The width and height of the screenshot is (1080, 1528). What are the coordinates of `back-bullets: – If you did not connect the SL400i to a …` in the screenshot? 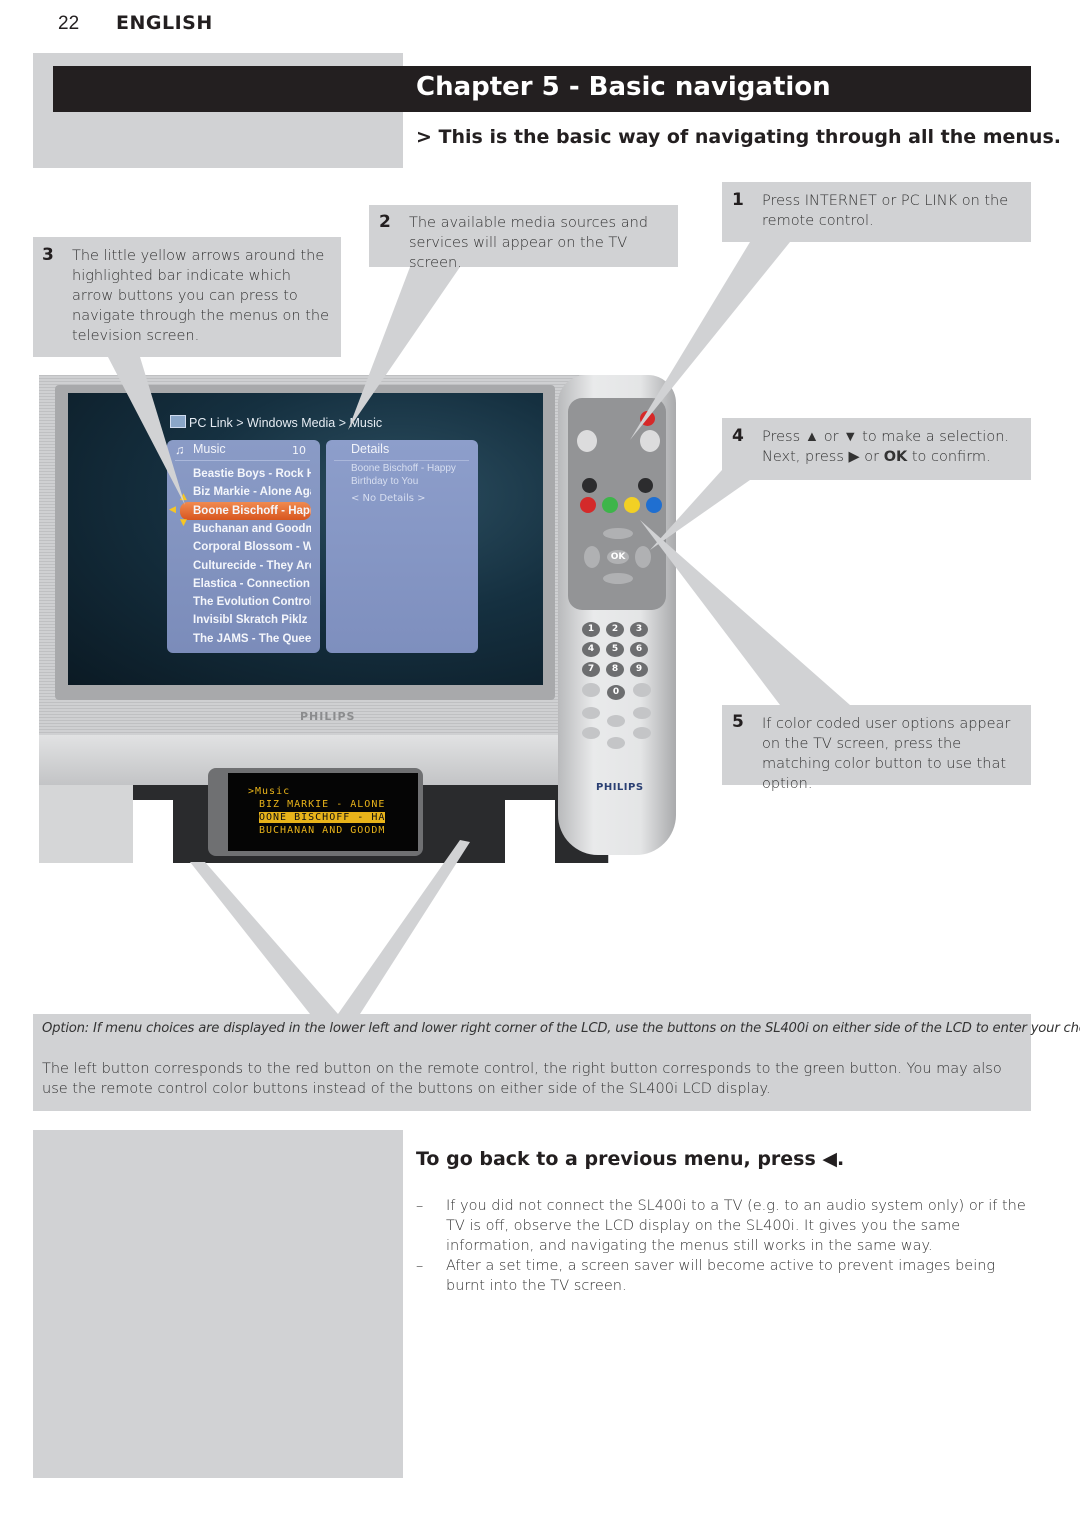 It's located at (724, 1246).